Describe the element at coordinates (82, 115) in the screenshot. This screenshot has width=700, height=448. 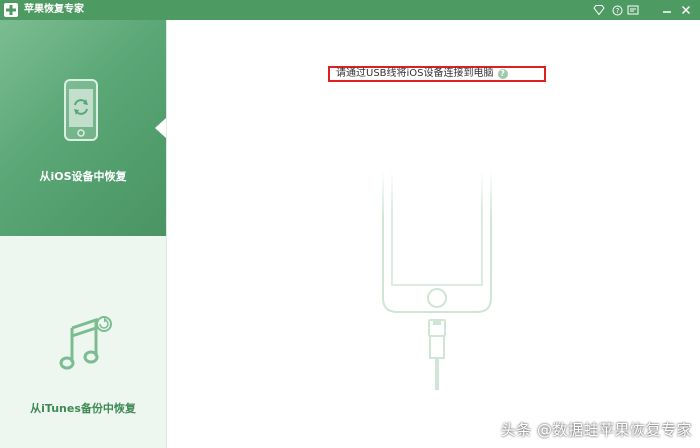
I see `phone-sync-icon` at that location.